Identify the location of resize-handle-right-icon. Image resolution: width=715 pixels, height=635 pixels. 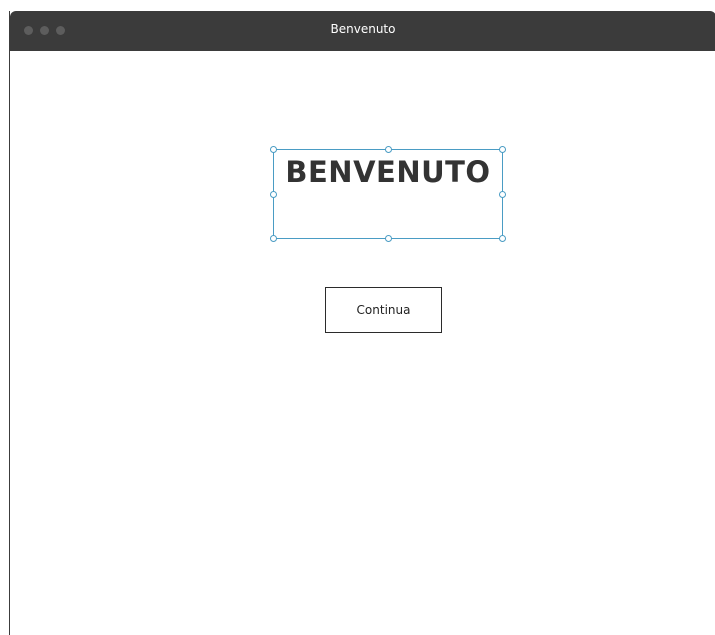
(502, 194).